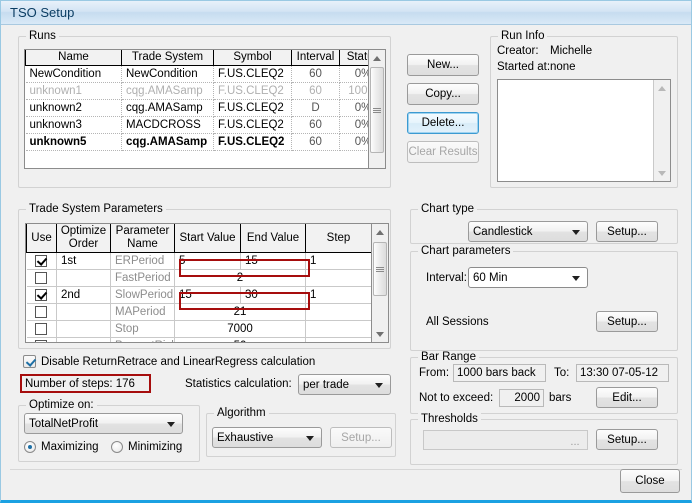 The height and width of the screenshot is (503, 692). Describe the element at coordinates (528, 231) in the screenshot. I see `chart-type-select: Candlestick` at that location.